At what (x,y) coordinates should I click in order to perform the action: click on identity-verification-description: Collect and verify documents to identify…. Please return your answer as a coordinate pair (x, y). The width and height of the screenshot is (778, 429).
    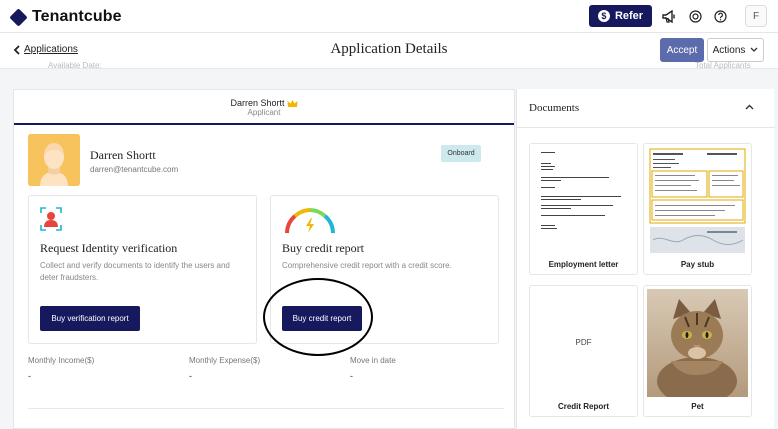
    Looking at the image, I should click on (135, 271).